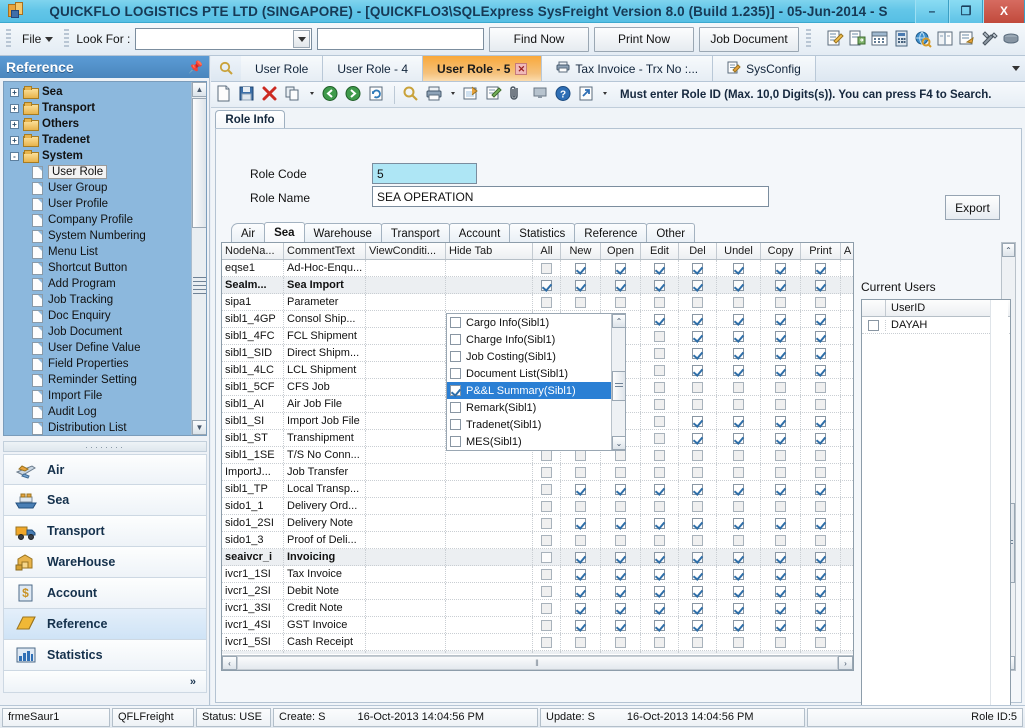  What do you see at coordinates (936, 325) in the screenshot?
I see `current-user-row: DAYAH` at bounding box center [936, 325].